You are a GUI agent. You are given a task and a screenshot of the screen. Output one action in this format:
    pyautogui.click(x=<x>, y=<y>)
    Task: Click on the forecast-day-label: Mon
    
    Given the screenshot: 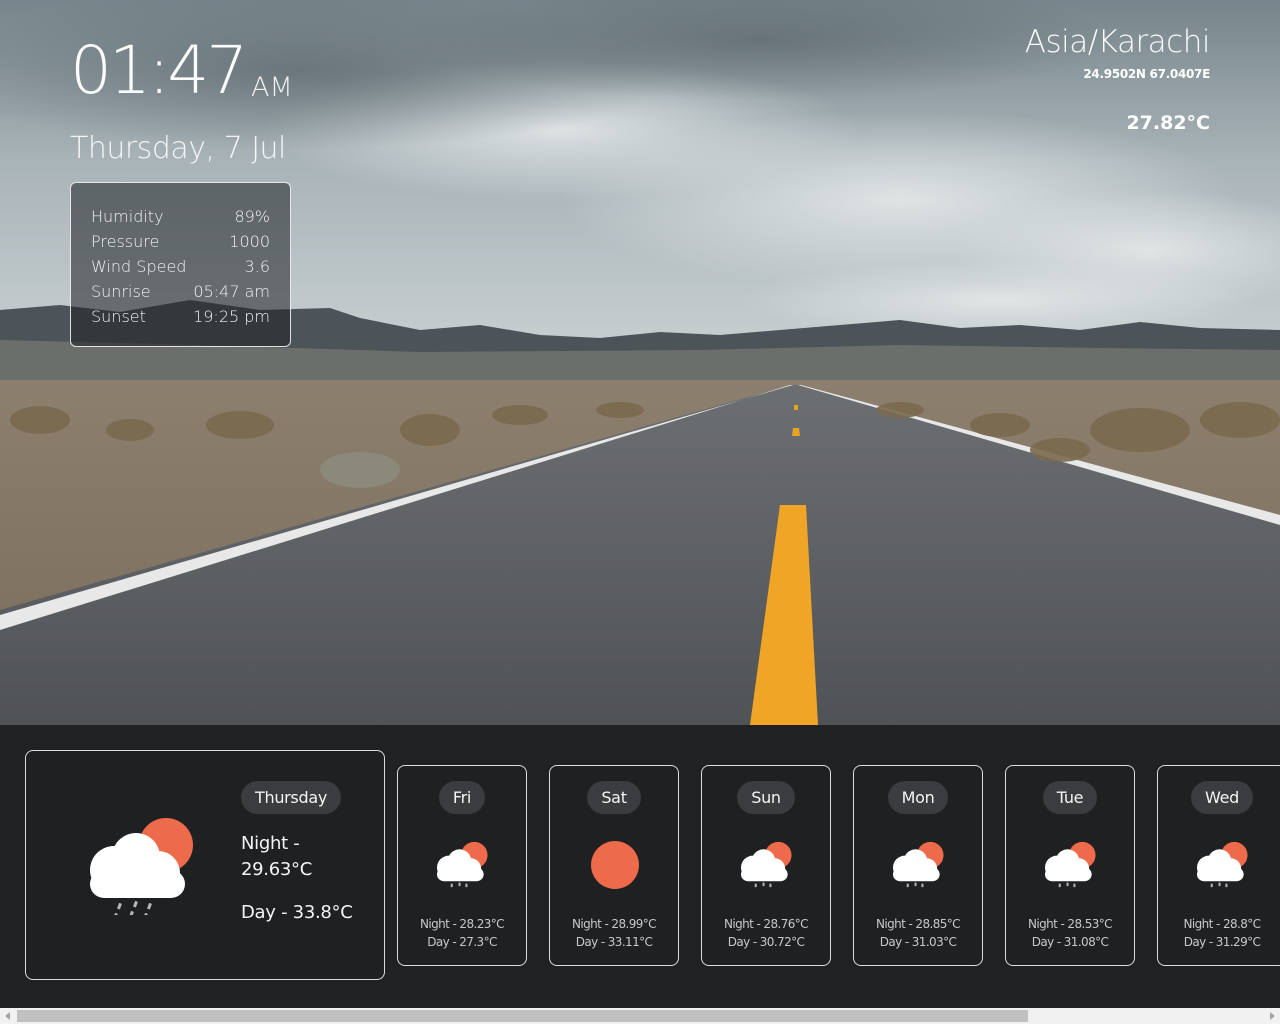 What is the action you would take?
    pyautogui.click(x=918, y=797)
    